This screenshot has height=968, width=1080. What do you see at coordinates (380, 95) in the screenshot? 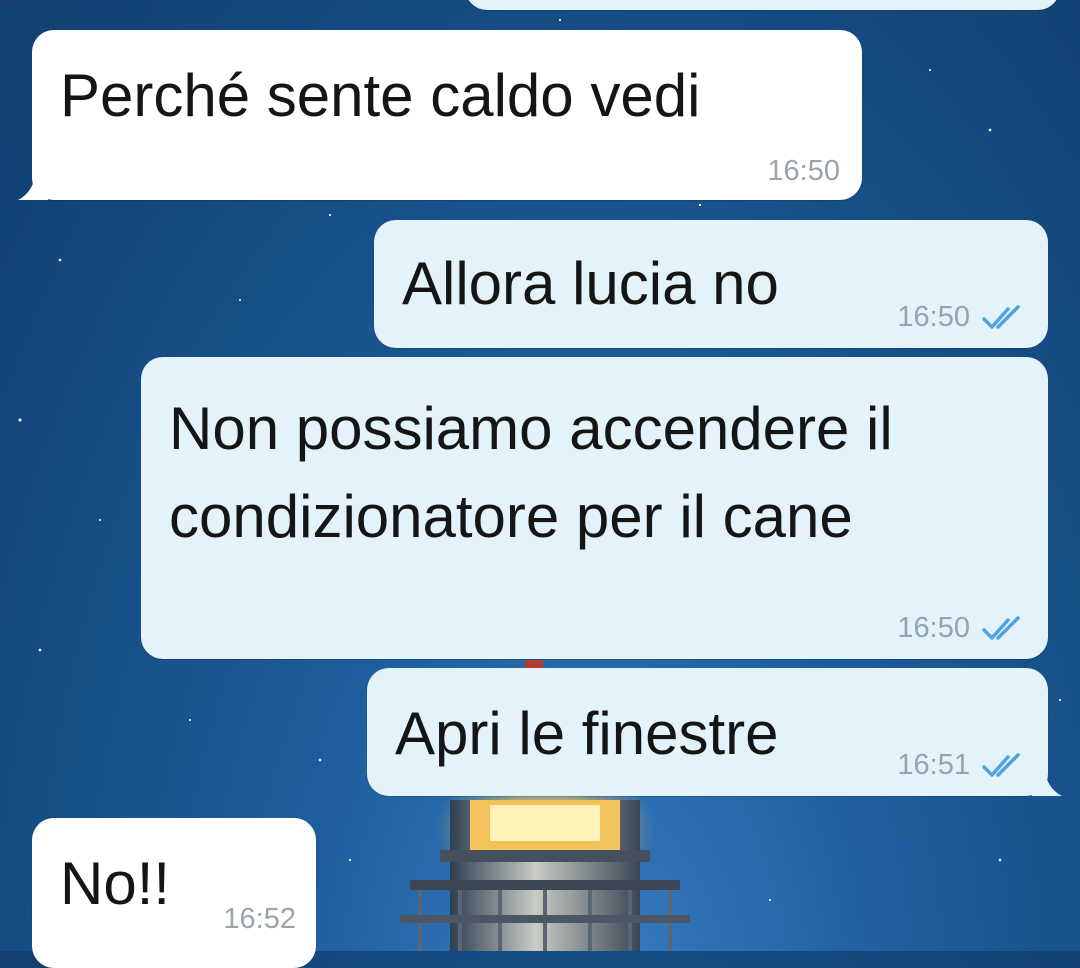
I see `message-text: Perché sente caldo vedi` at bounding box center [380, 95].